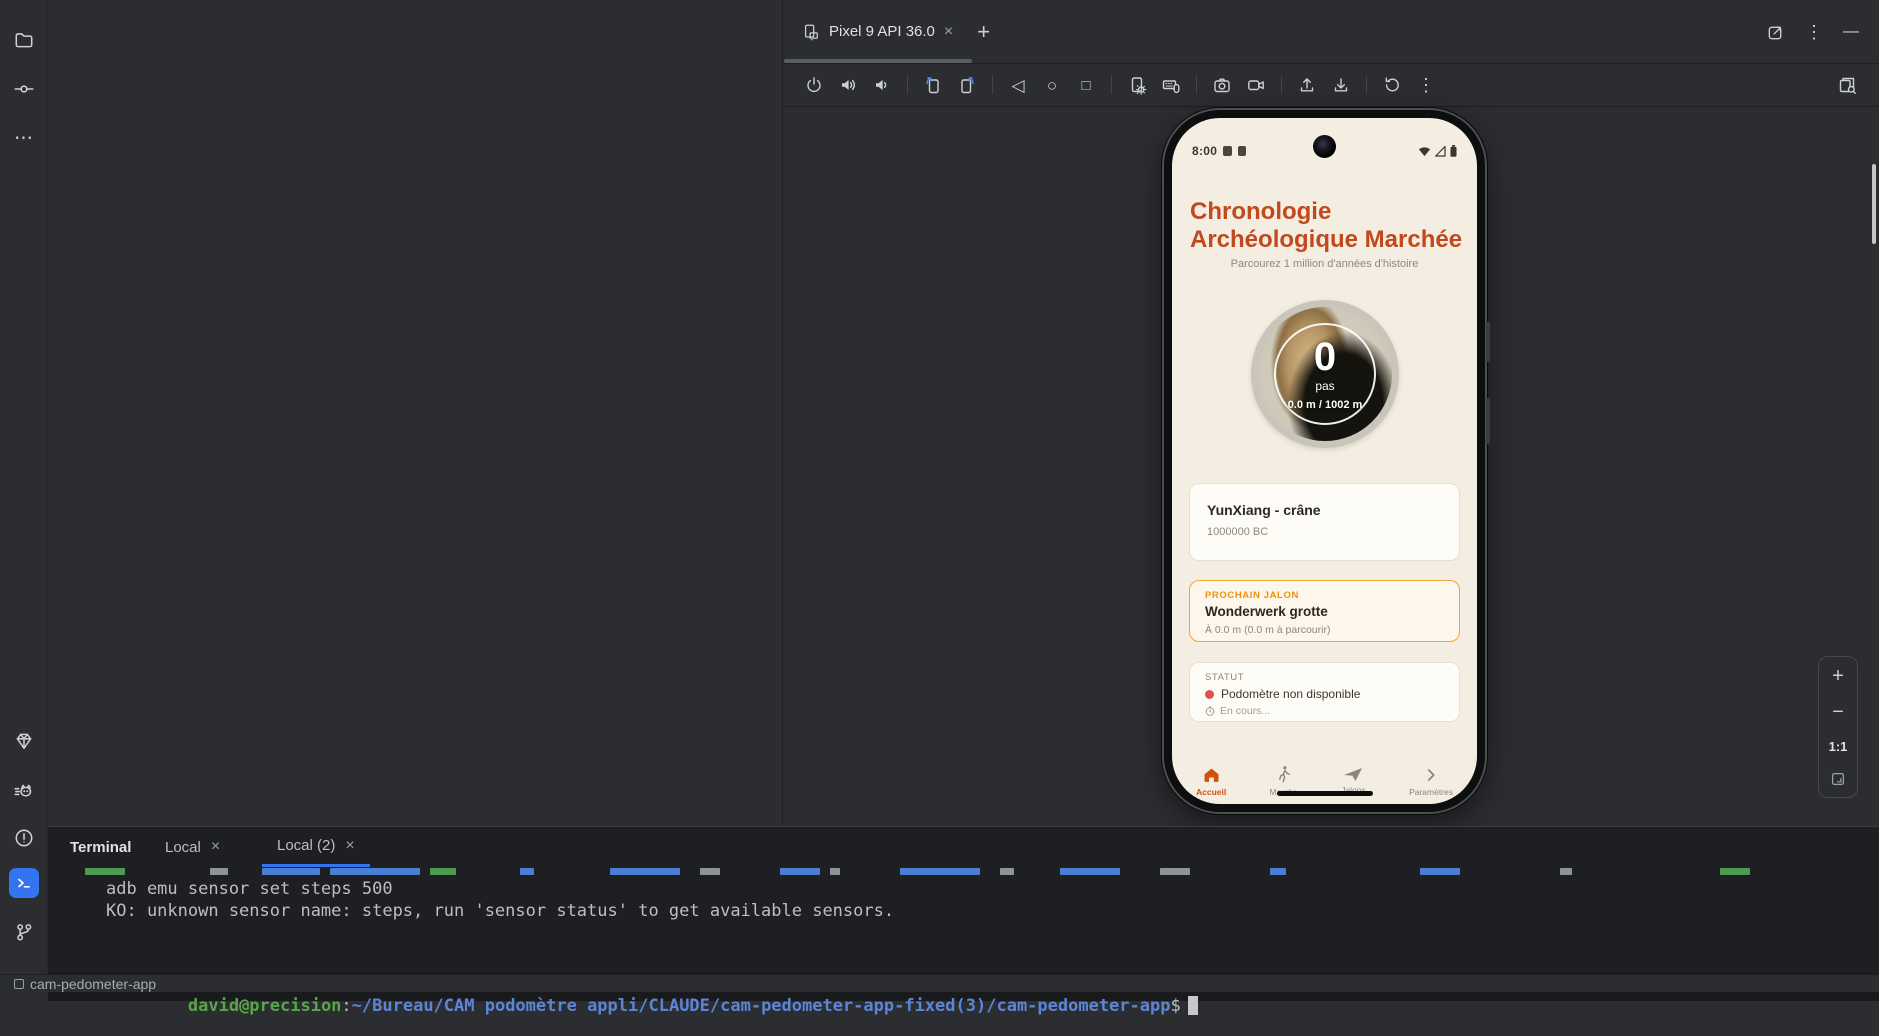 This screenshot has width=1879, height=1036. Describe the element at coordinates (1291, 694) in the screenshot. I see `status-message: Podomètre non disponible` at that location.